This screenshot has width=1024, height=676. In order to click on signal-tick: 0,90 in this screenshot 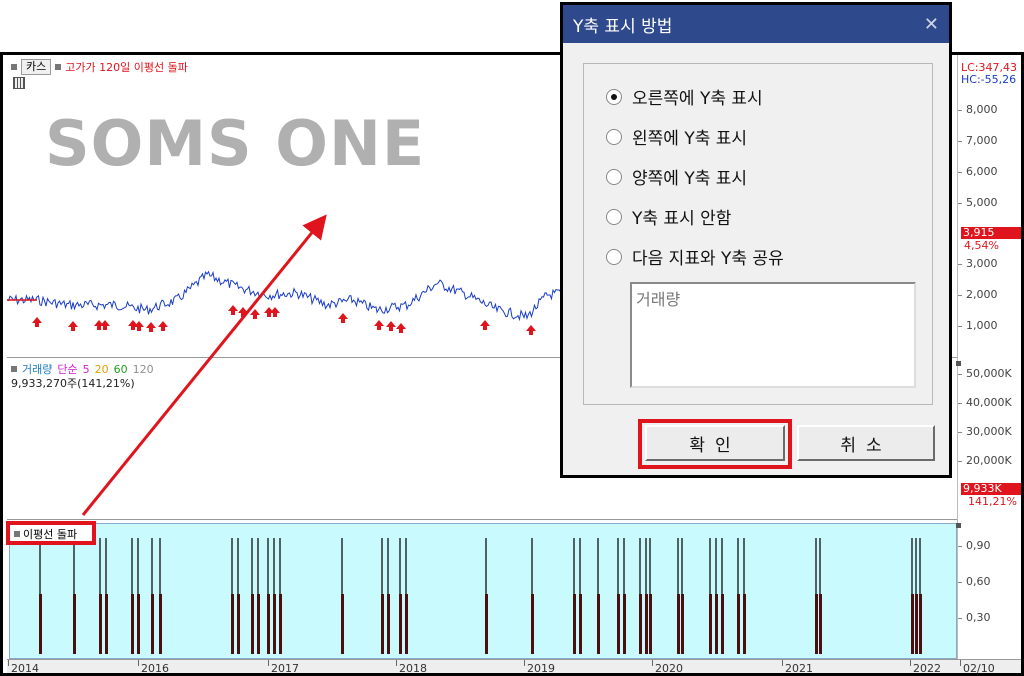, I will do `click(974, 545)`.